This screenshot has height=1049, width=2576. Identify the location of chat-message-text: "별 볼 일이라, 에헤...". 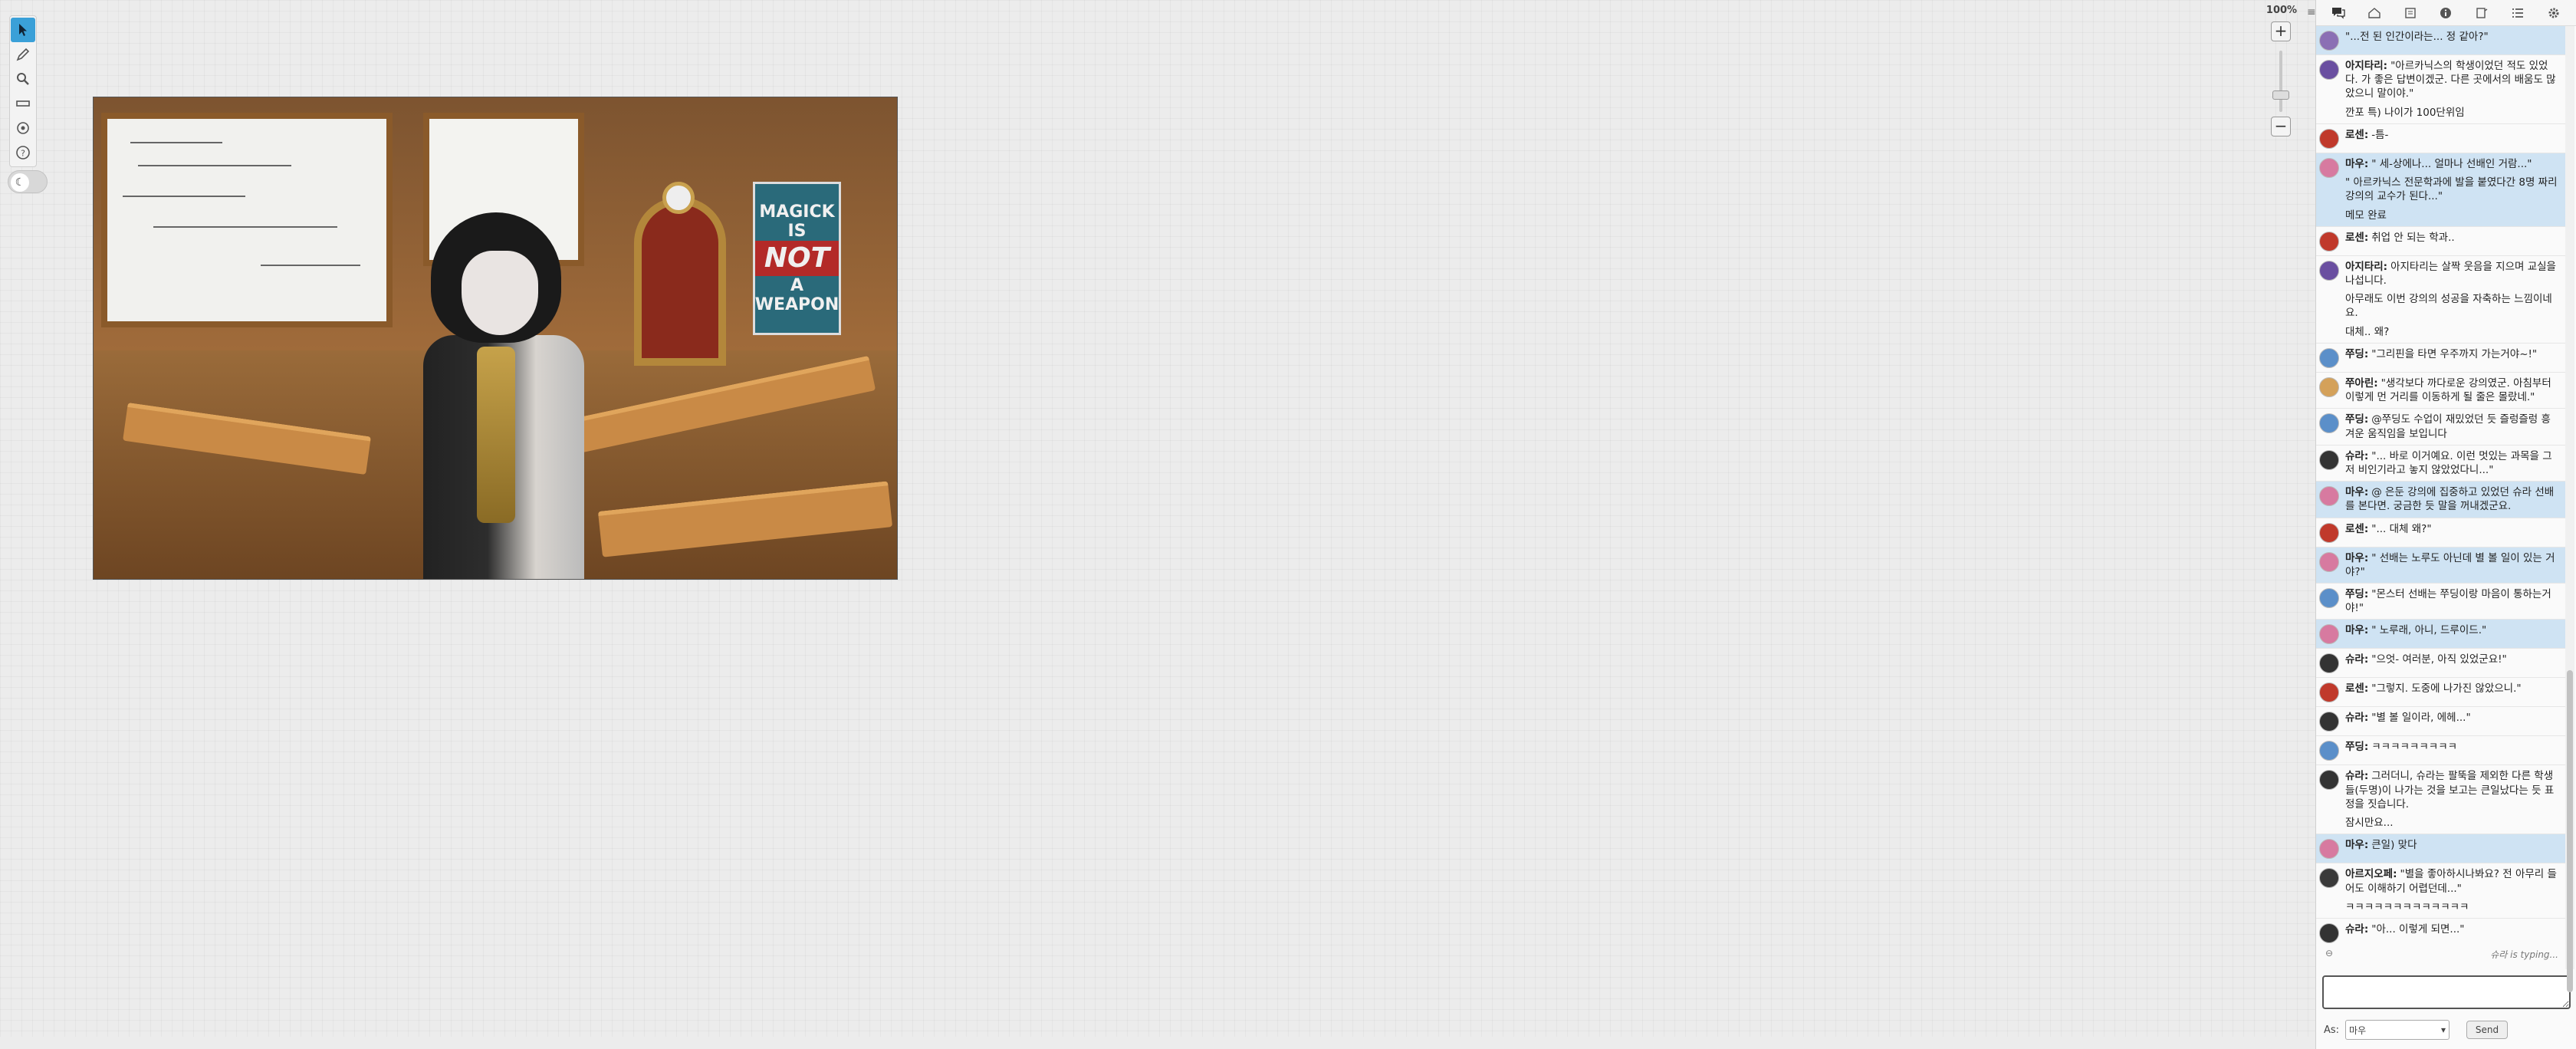
(2421, 718).